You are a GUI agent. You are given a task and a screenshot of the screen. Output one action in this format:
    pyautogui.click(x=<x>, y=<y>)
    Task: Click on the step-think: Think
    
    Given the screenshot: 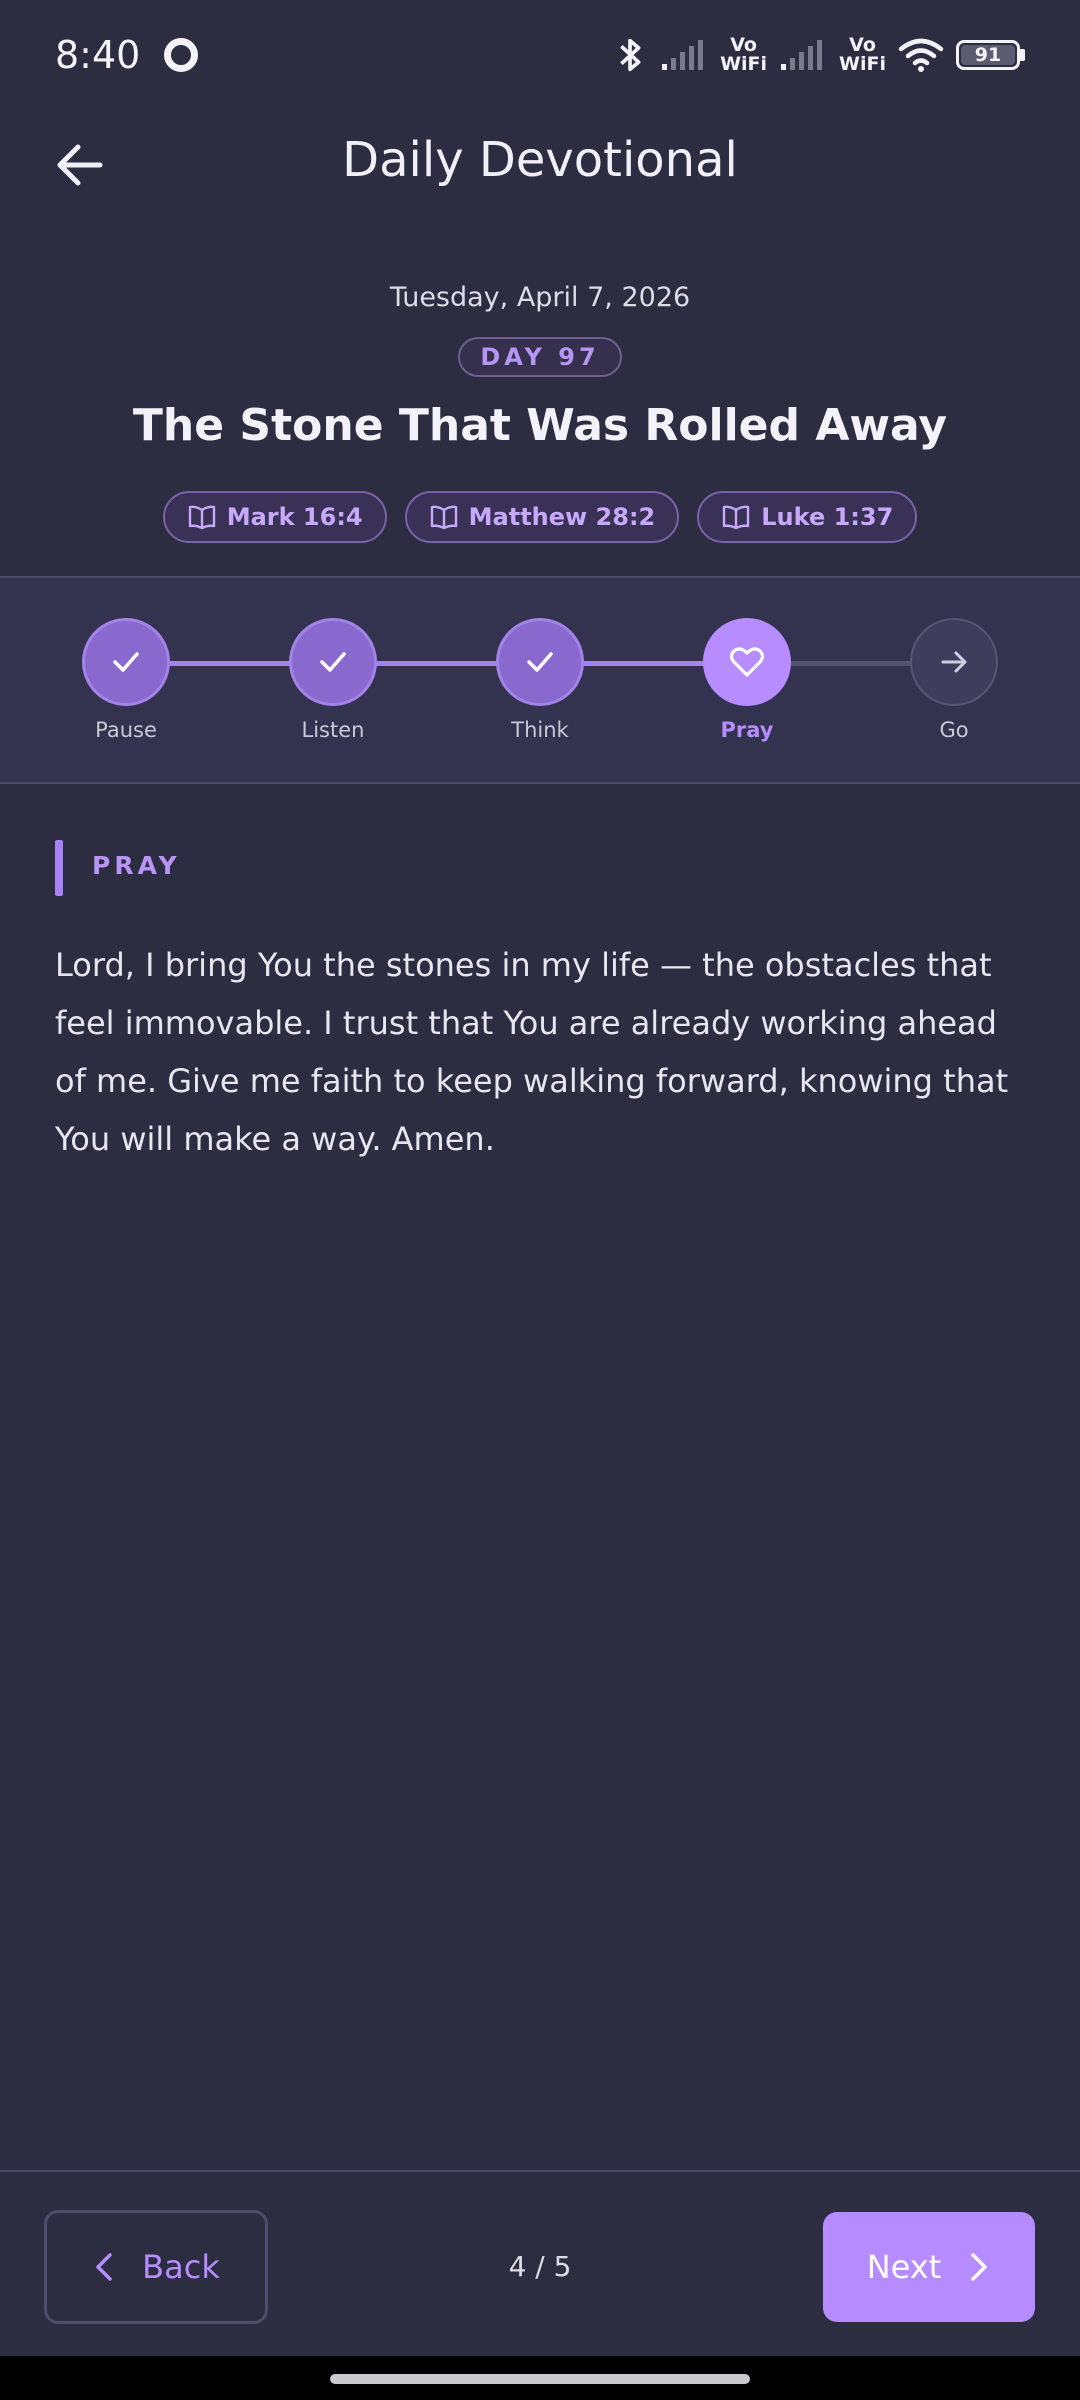 What is the action you would take?
    pyautogui.click(x=540, y=680)
    